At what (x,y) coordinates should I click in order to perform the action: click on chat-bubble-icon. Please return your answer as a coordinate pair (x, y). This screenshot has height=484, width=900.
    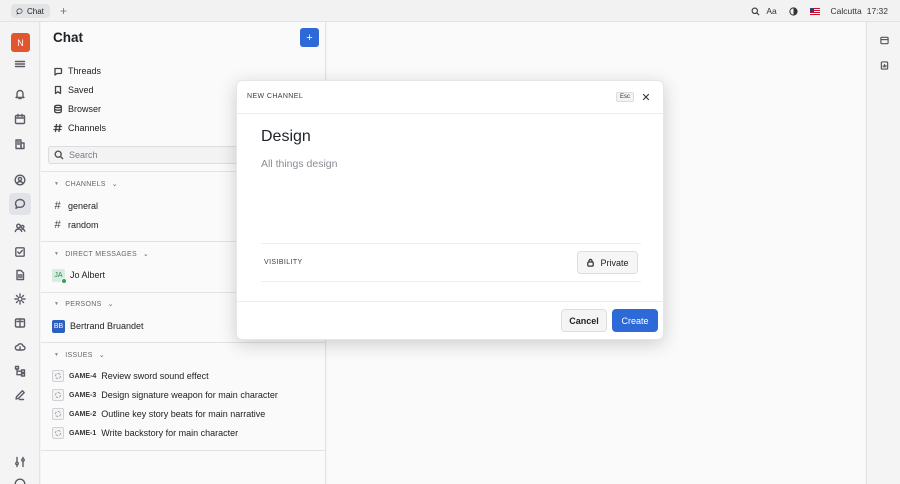
    Looking at the image, I should click on (19, 11).